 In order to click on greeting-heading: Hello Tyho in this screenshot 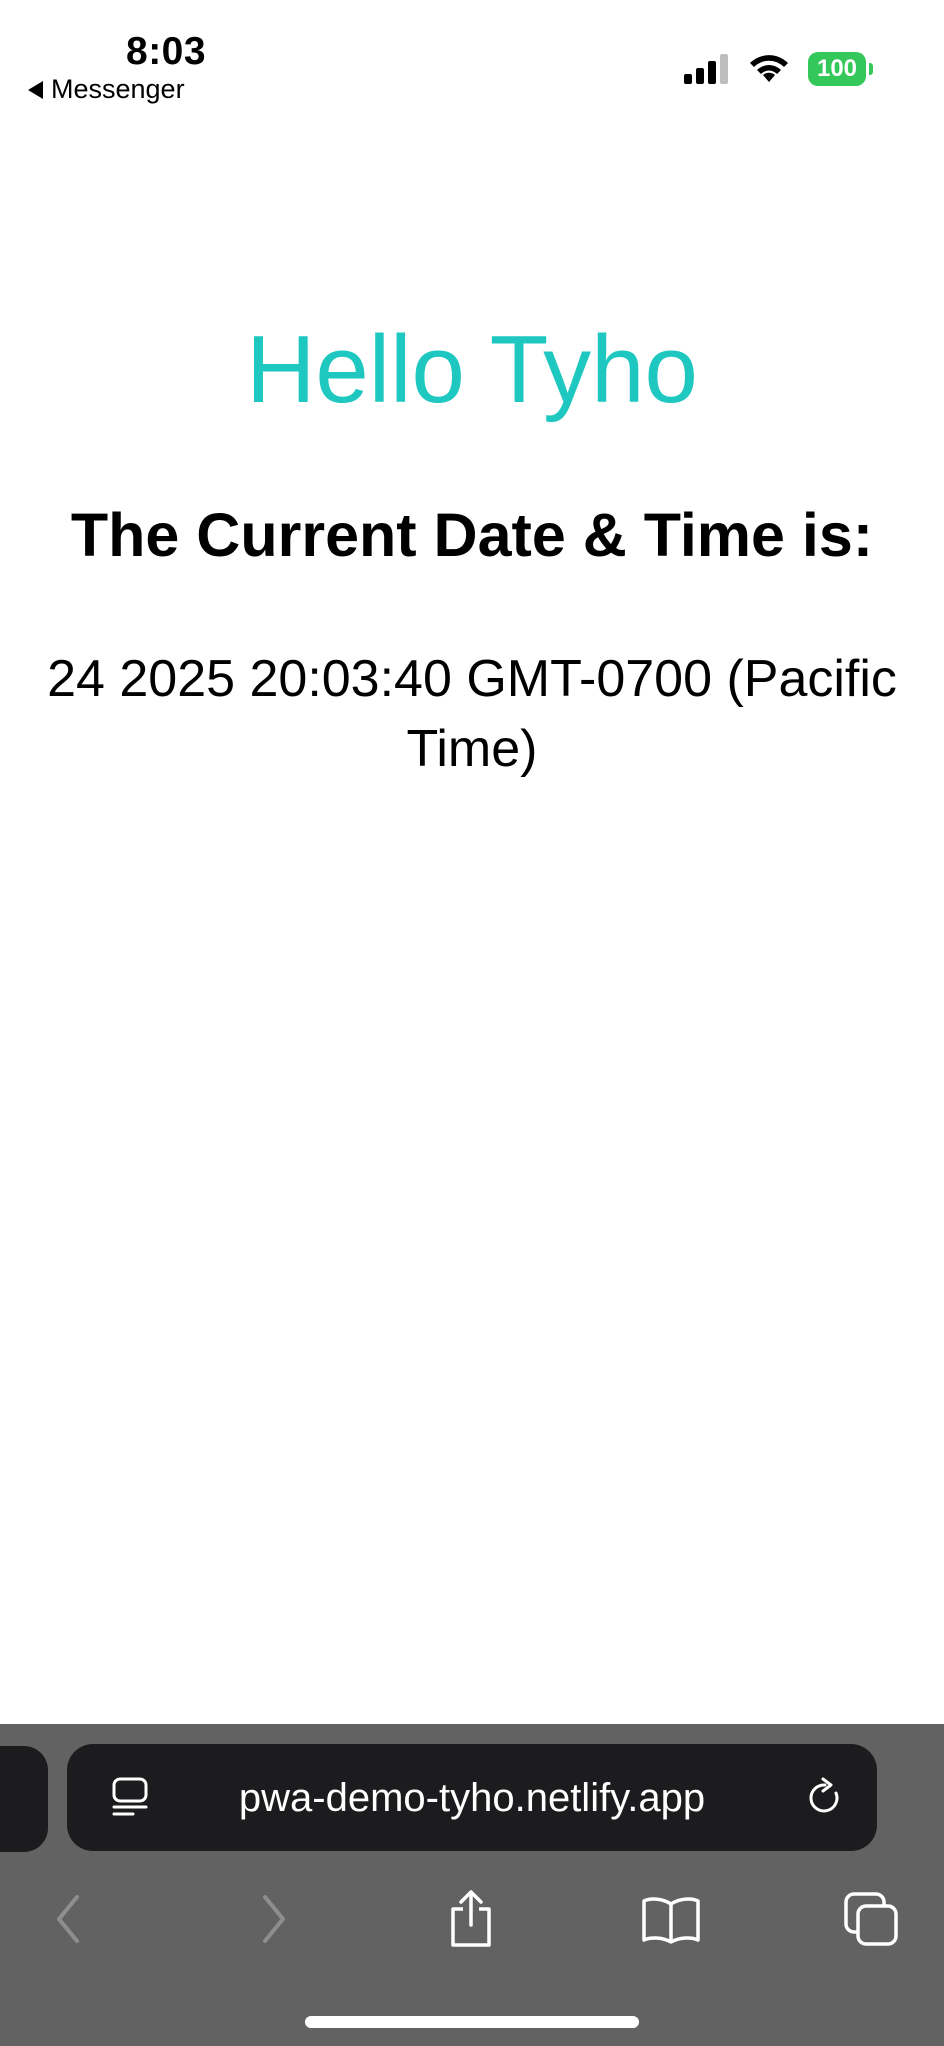, I will do `click(472, 369)`.